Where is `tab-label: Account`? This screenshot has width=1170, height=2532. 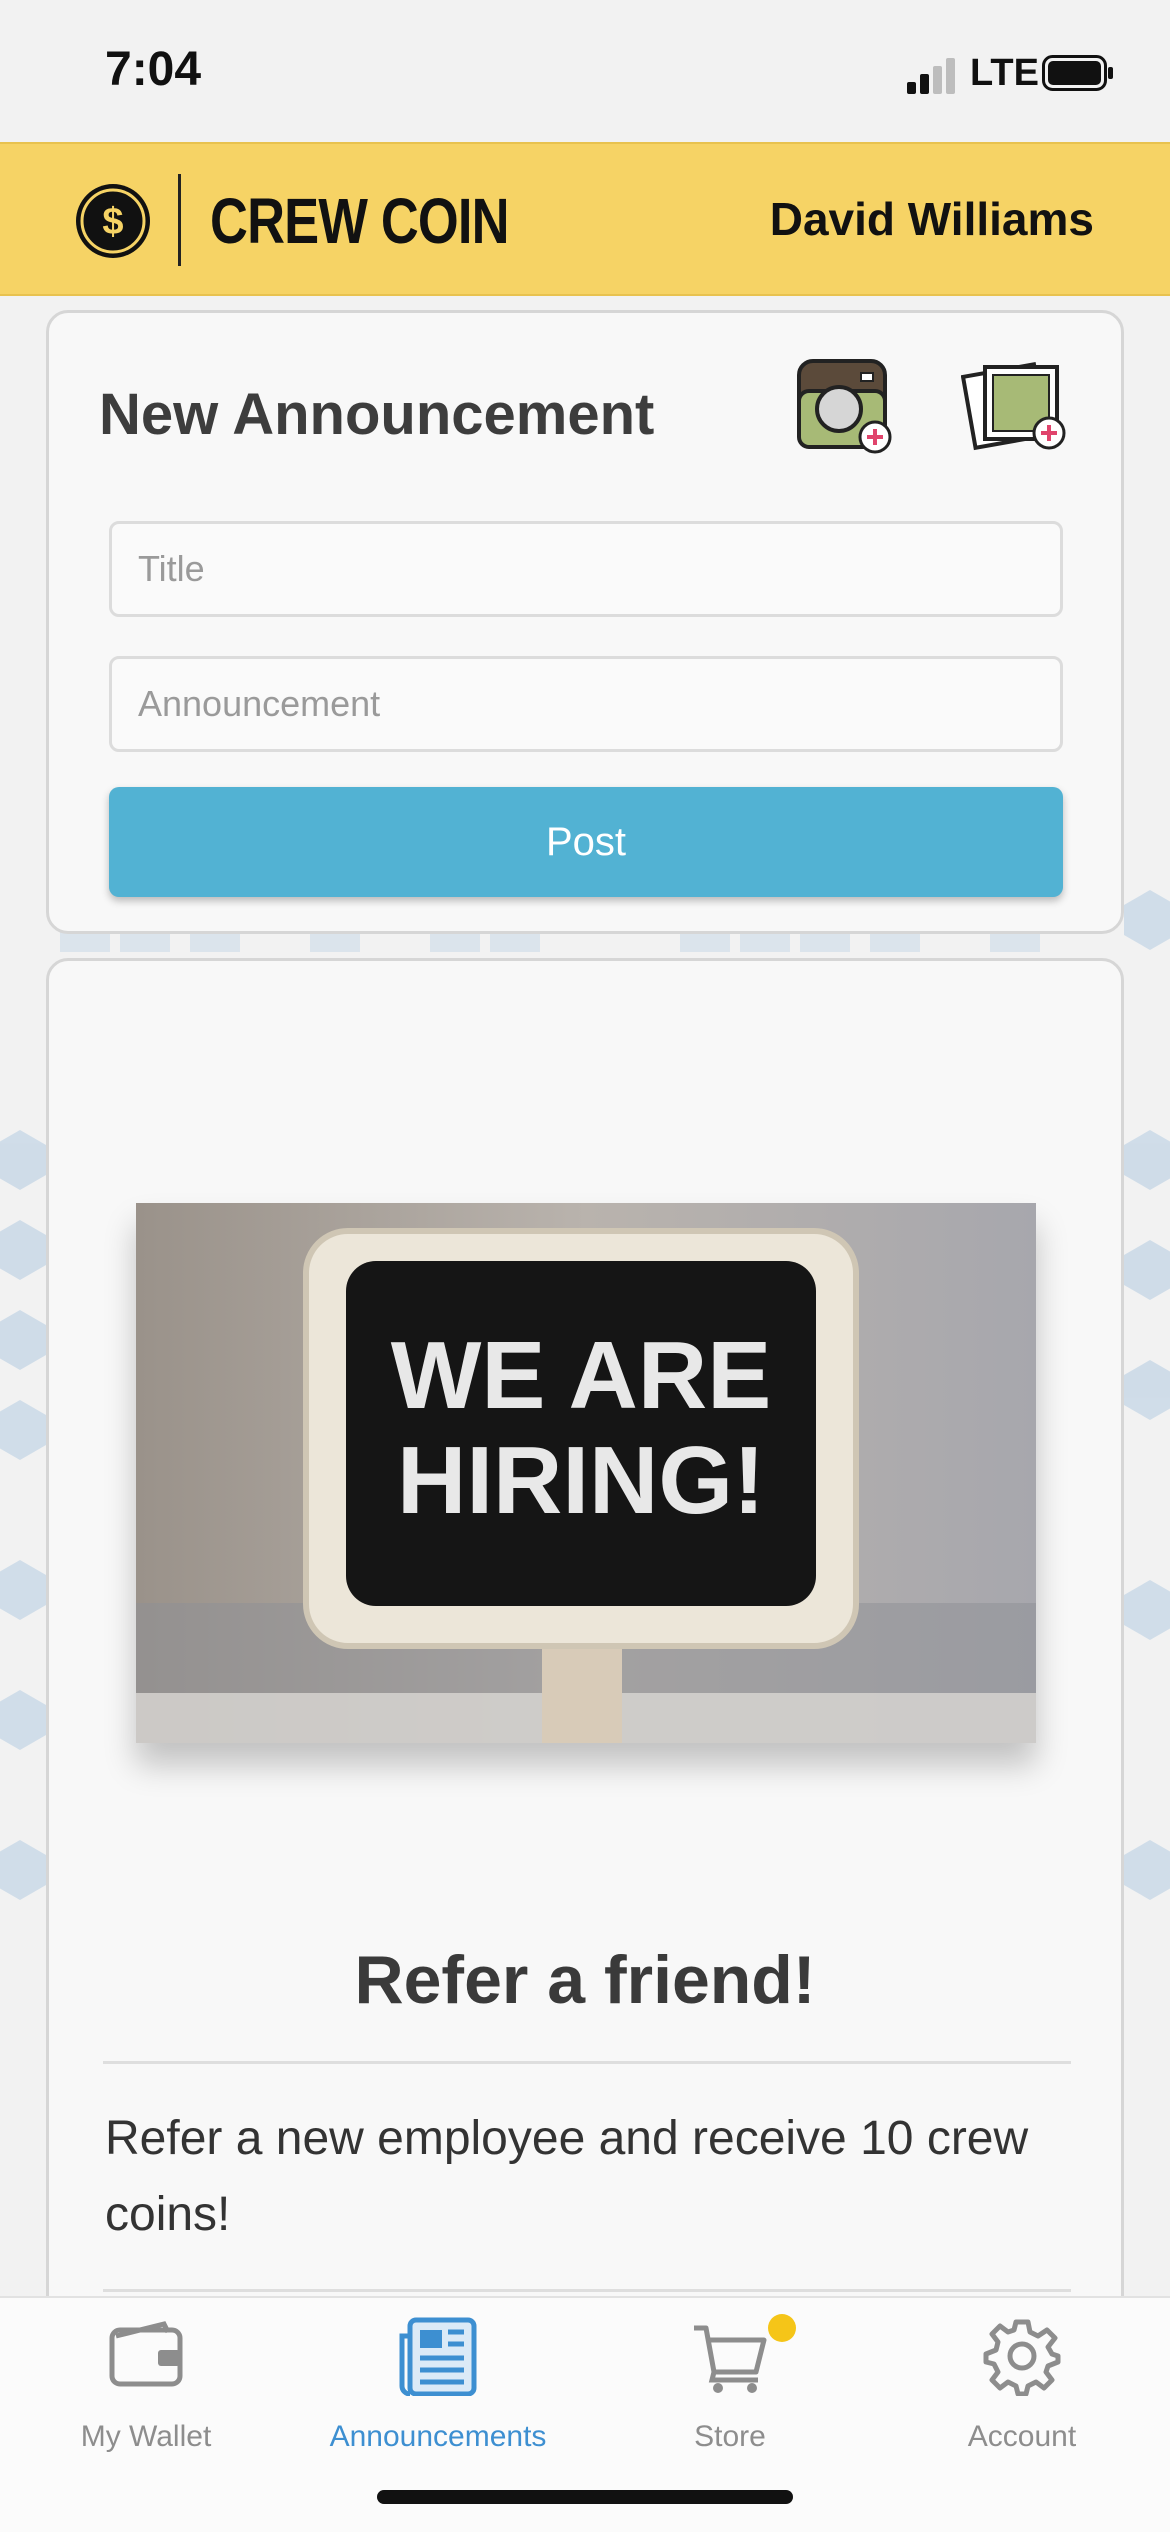 tab-label: Account is located at coordinates (1022, 2436).